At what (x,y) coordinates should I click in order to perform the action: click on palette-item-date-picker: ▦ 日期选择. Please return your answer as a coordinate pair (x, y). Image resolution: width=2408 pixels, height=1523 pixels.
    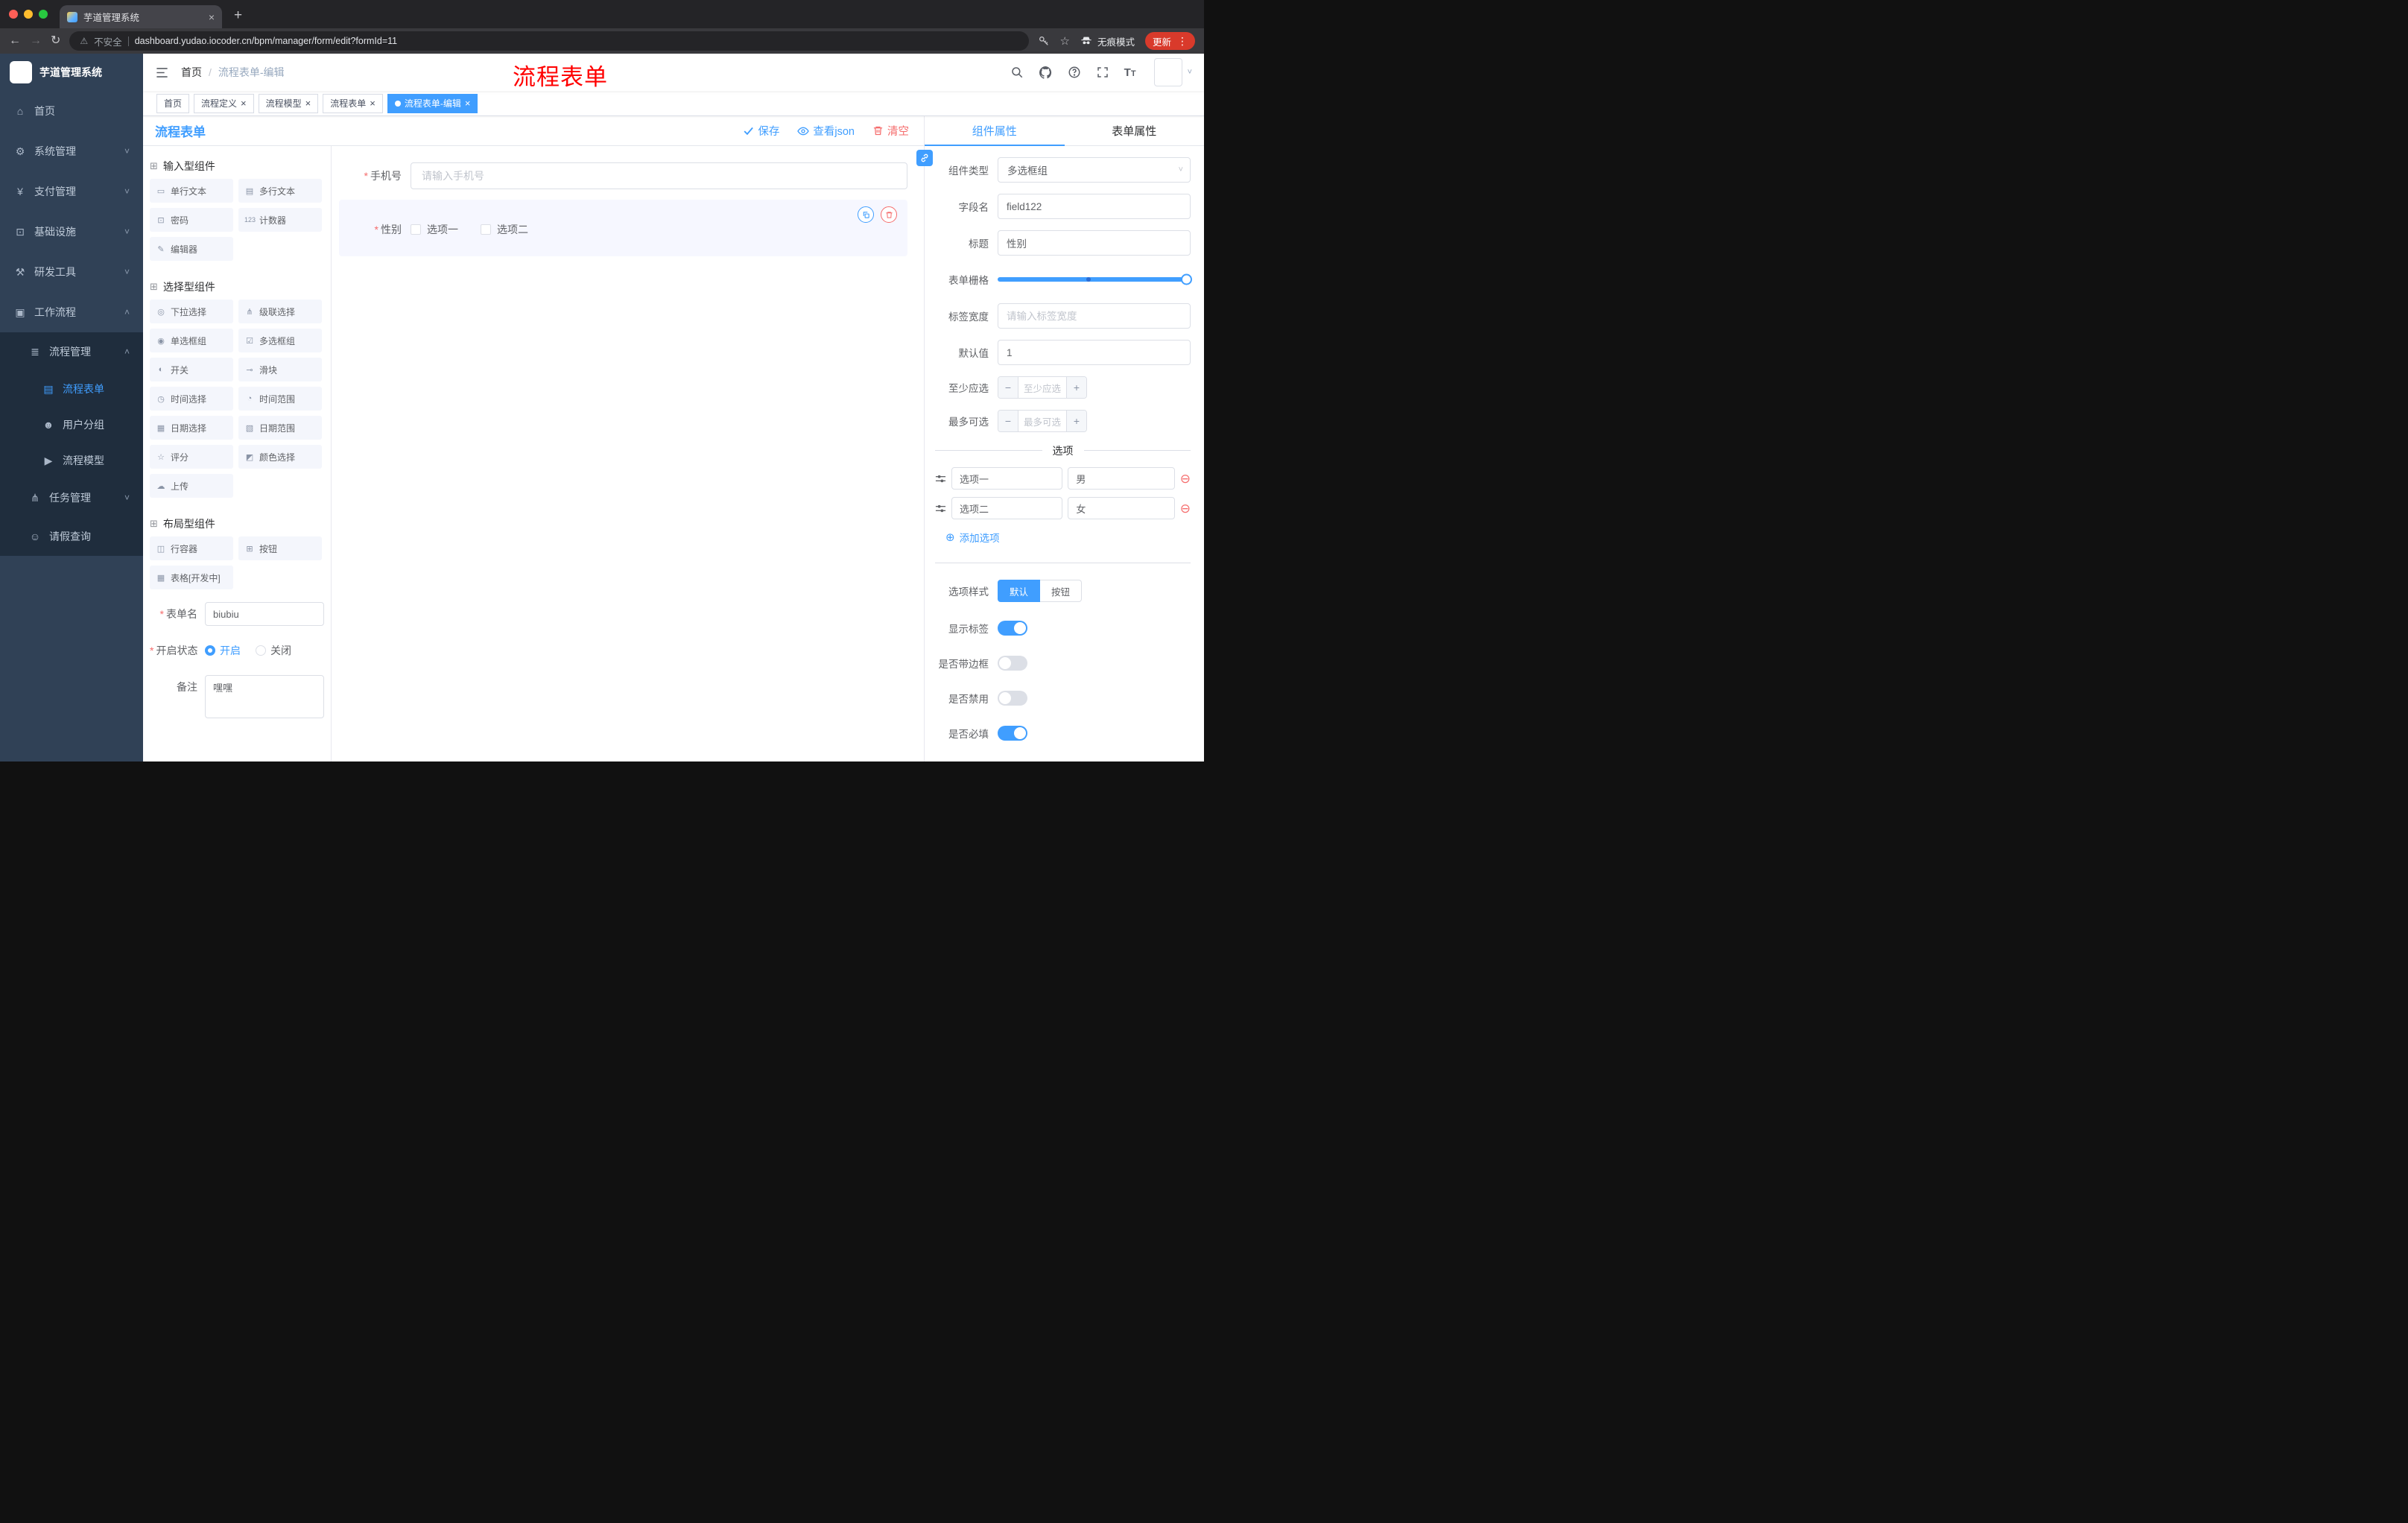
    Looking at the image, I should click on (191, 428).